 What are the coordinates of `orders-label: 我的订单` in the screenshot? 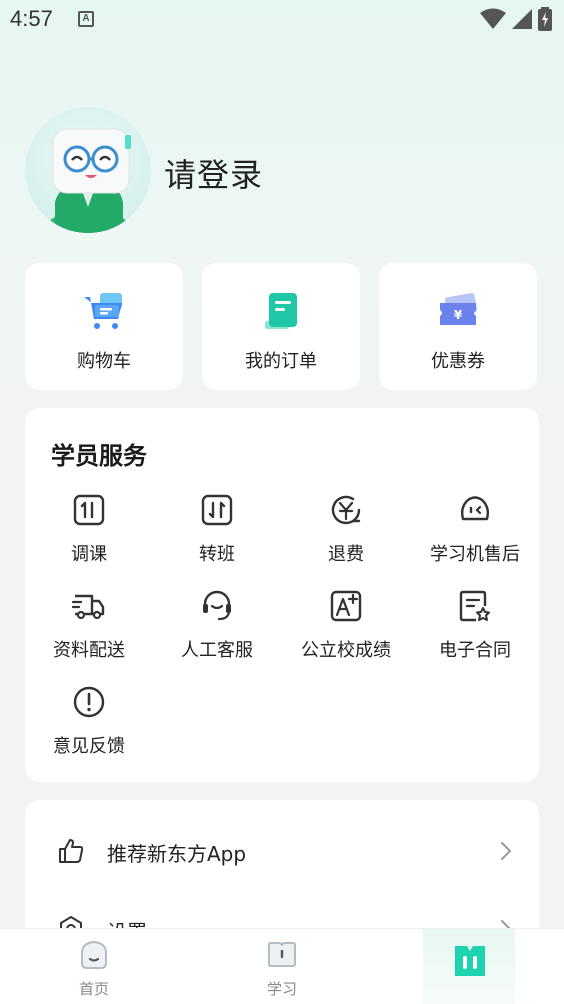 It's located at (281, 361).